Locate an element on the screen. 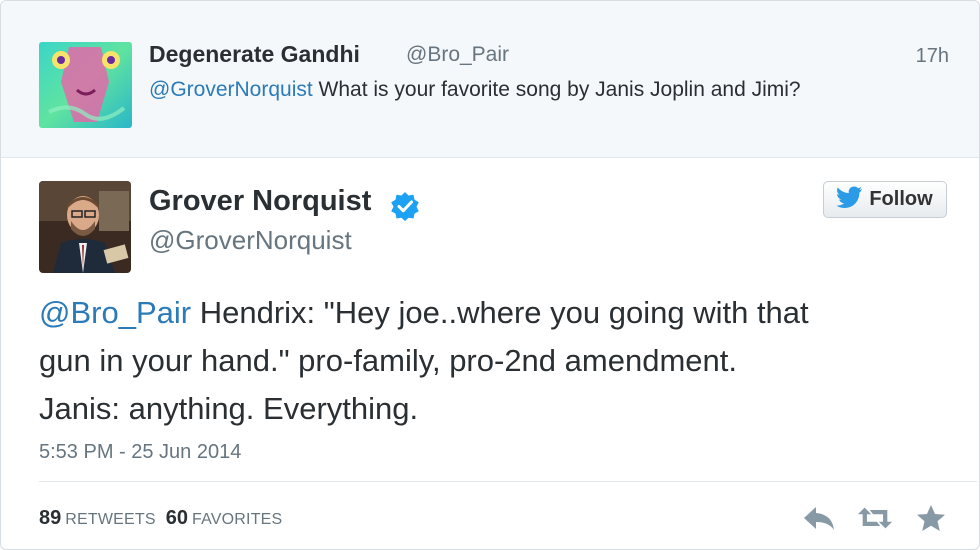 The image size is (980, 550). reply-icon is located at coordinates (819, 518).